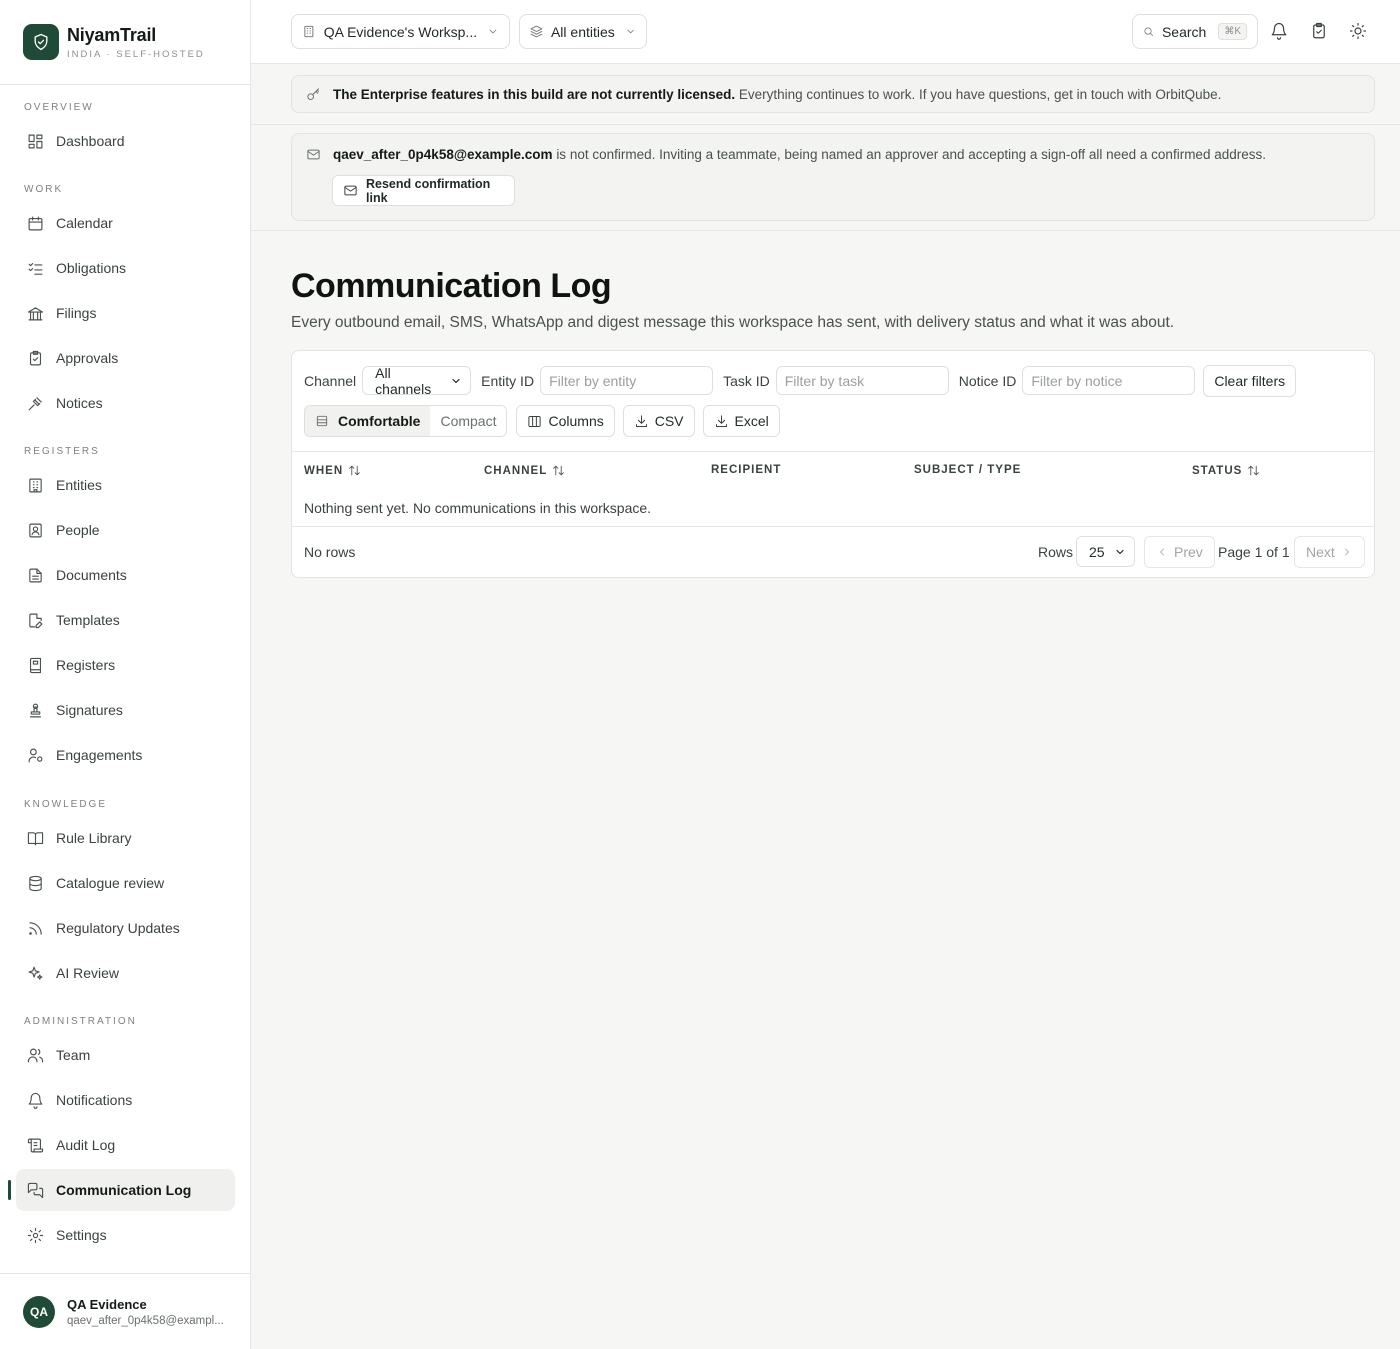 The height and width of the screenshot is (1349, 1400). Describe the element at coordinates (66, 804) in the screenshot. I see `section-label-knowledge: KNOWLEDGE` at that location.